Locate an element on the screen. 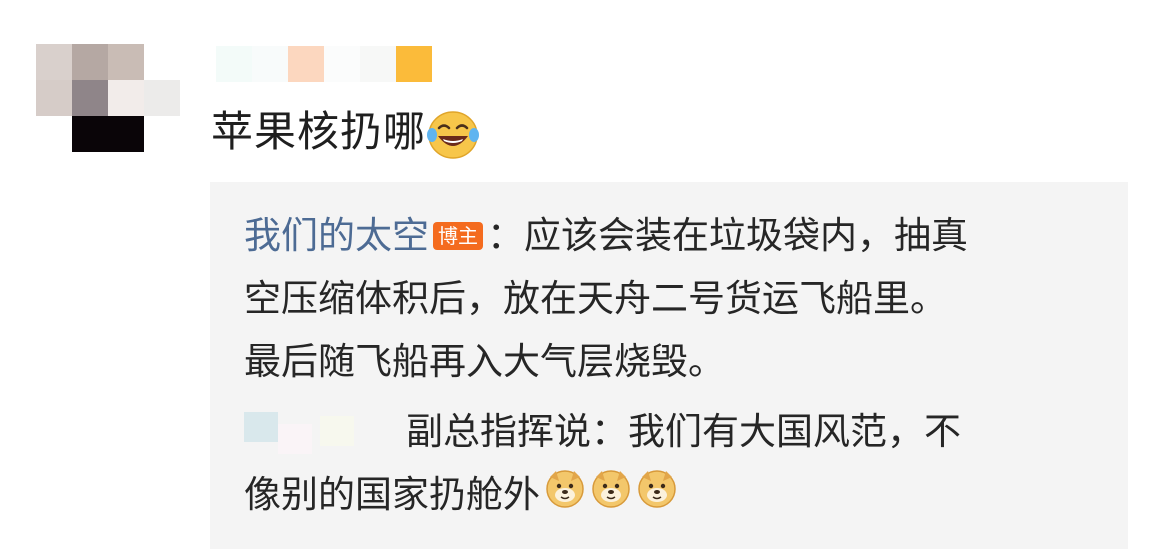 Image resolution: width=1169 pixels, height=549 pixels. commenter-username is located at coordinates (336, 64).